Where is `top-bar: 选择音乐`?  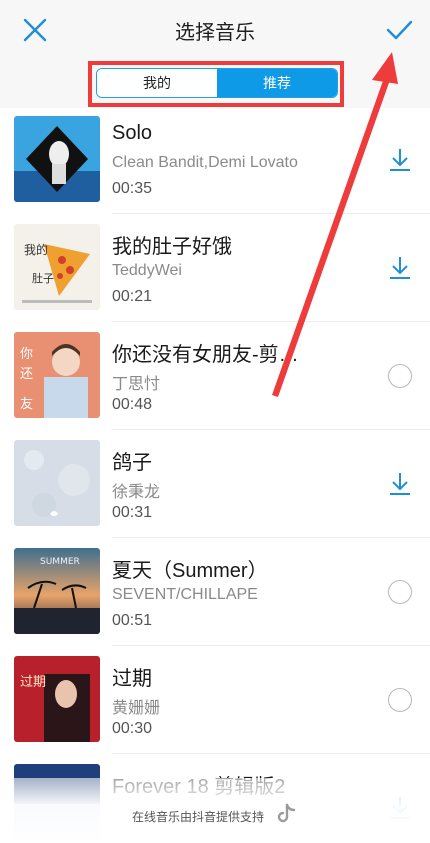
top-bar: 选择音乐 is located at coordinates (215, 30).